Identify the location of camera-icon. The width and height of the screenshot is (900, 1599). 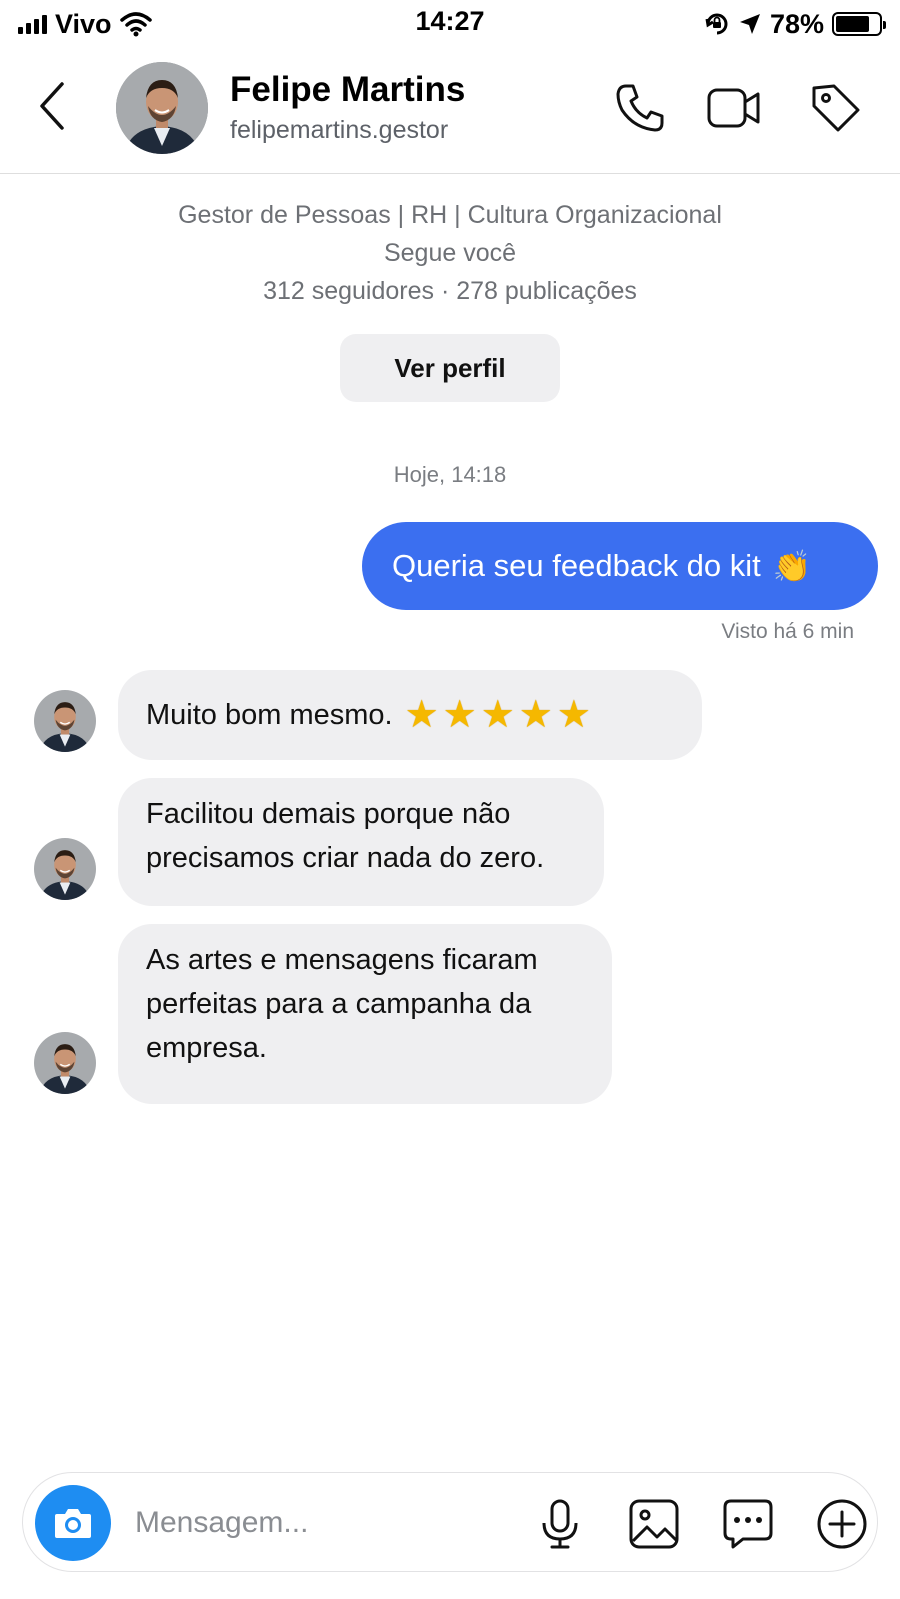
(73, 1523).